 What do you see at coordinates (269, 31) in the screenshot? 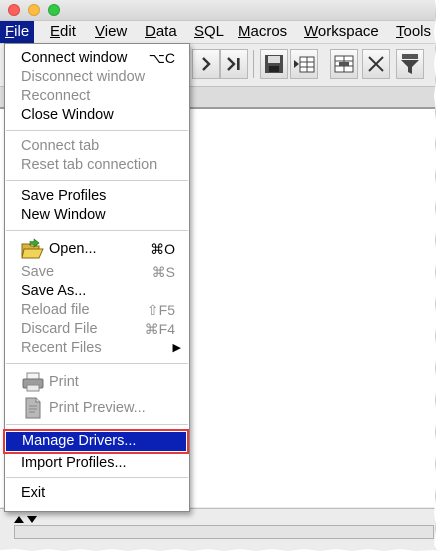
I see `menu-macros-label: acros` at bounding box center [269, 31].